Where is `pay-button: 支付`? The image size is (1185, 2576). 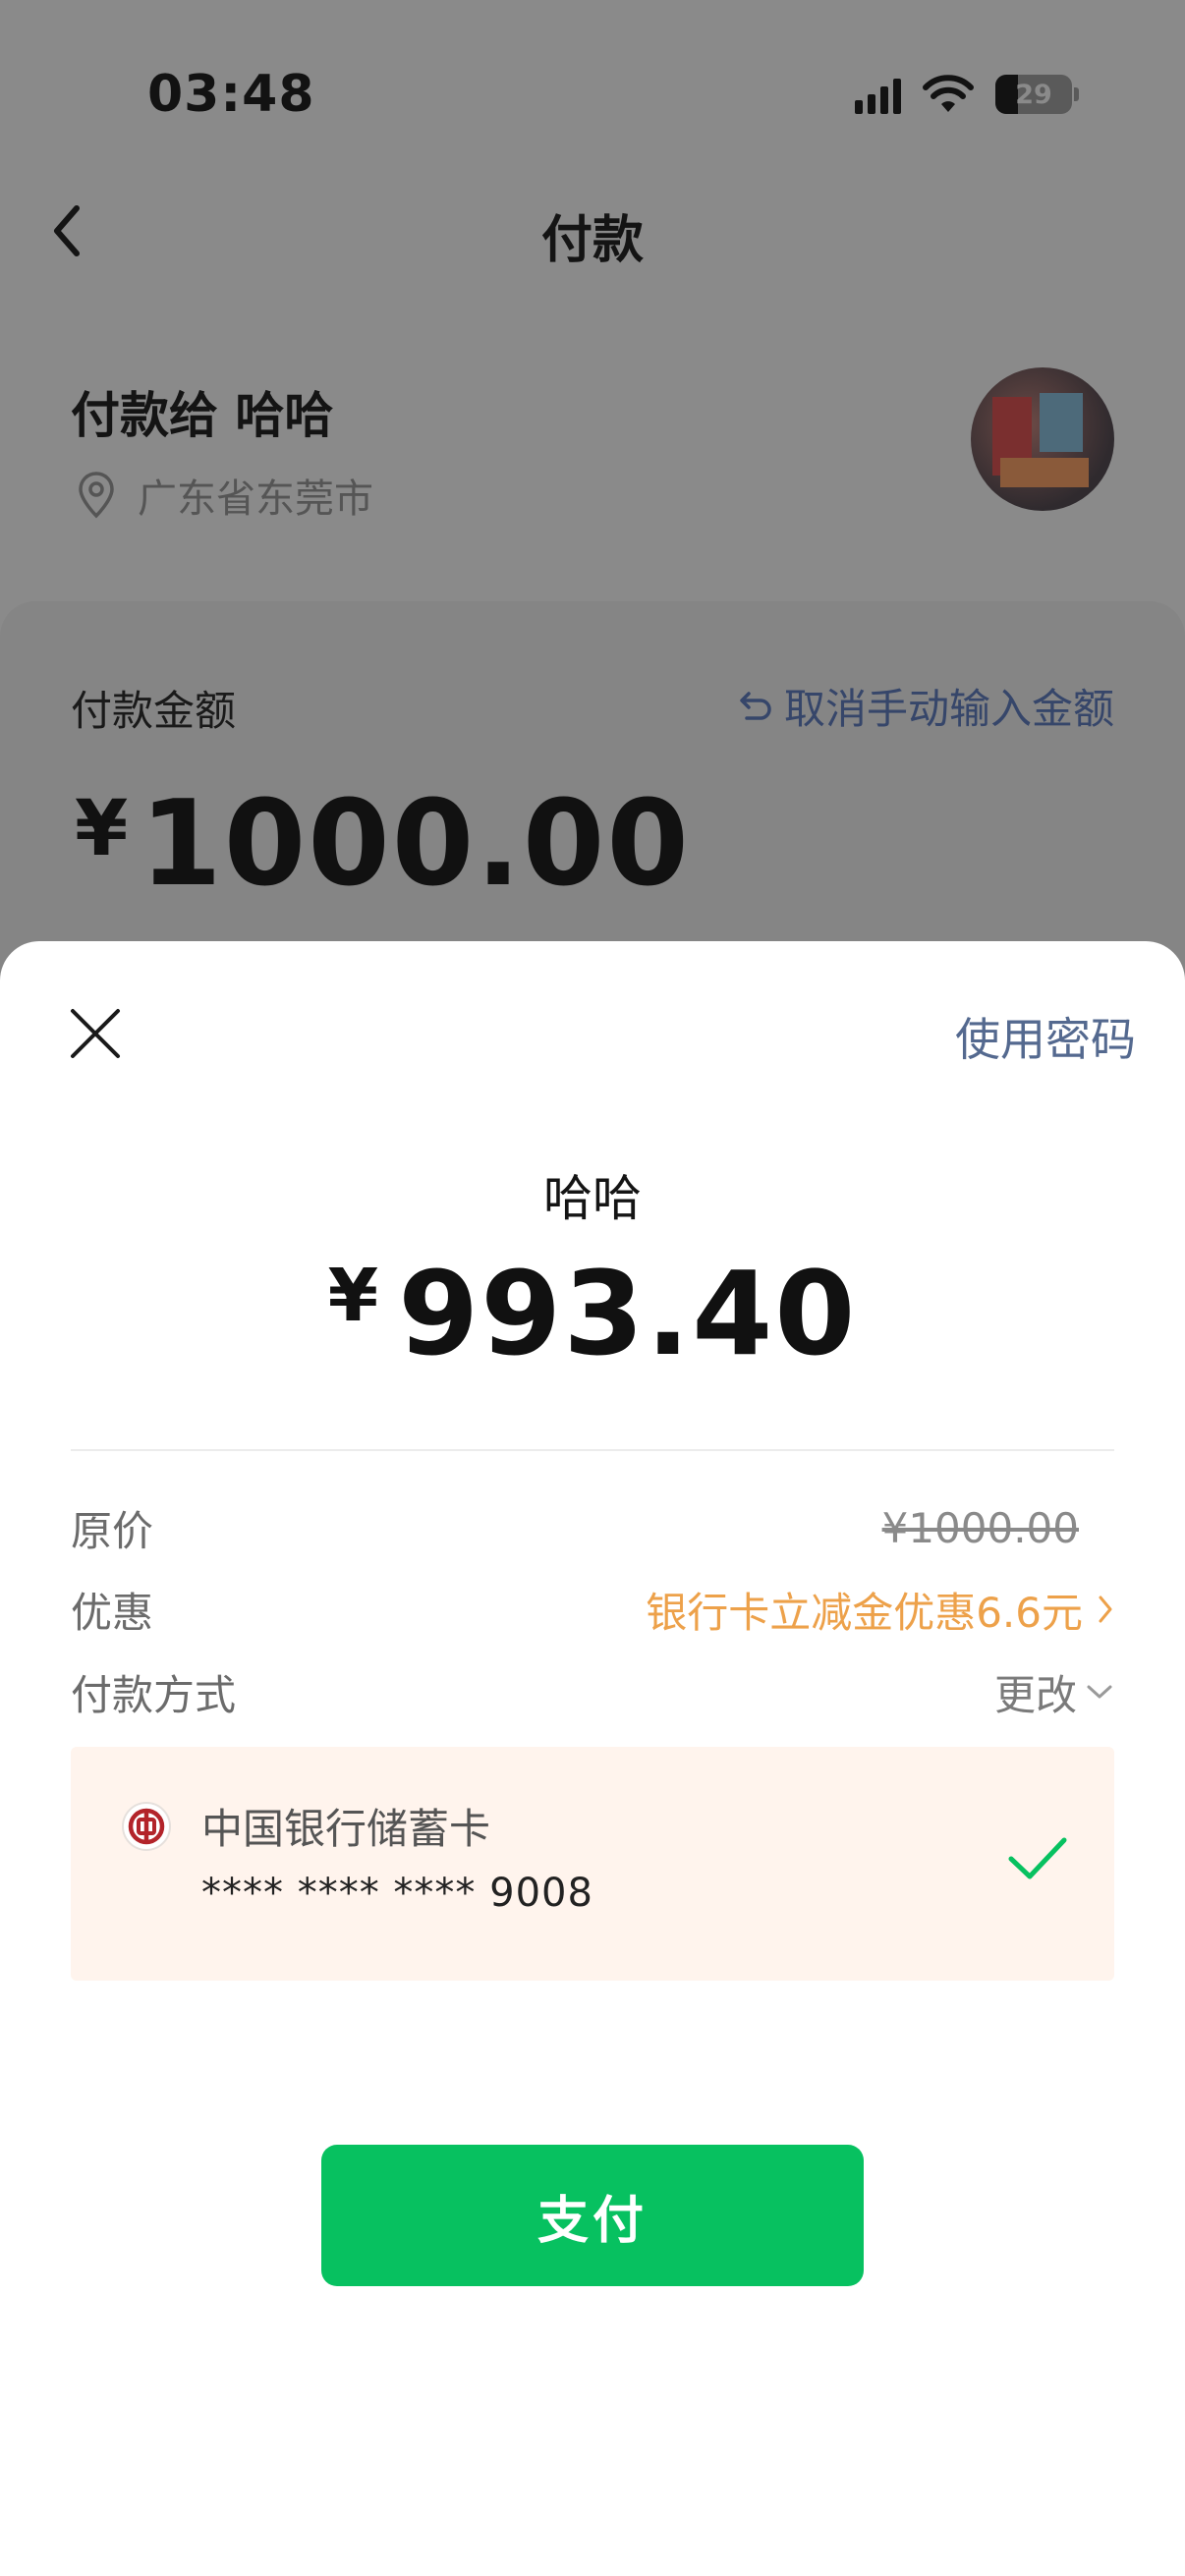
pay-button: 支付 is located at coordinates (592, 2215).